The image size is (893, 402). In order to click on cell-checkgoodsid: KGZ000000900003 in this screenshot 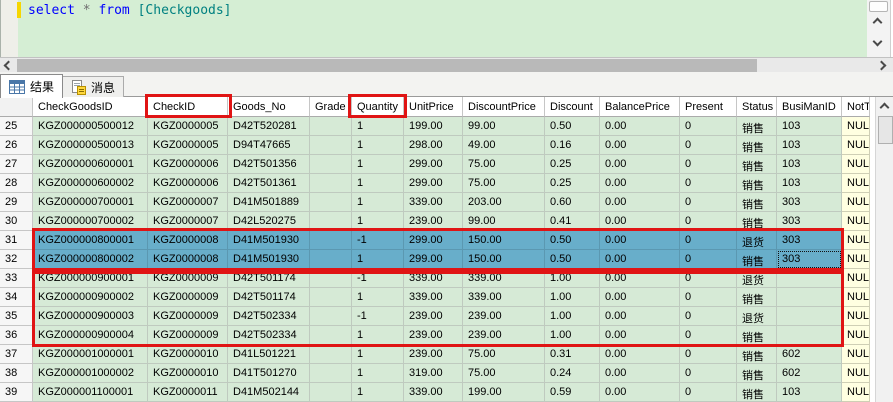, I will do `click(90, 316)`.